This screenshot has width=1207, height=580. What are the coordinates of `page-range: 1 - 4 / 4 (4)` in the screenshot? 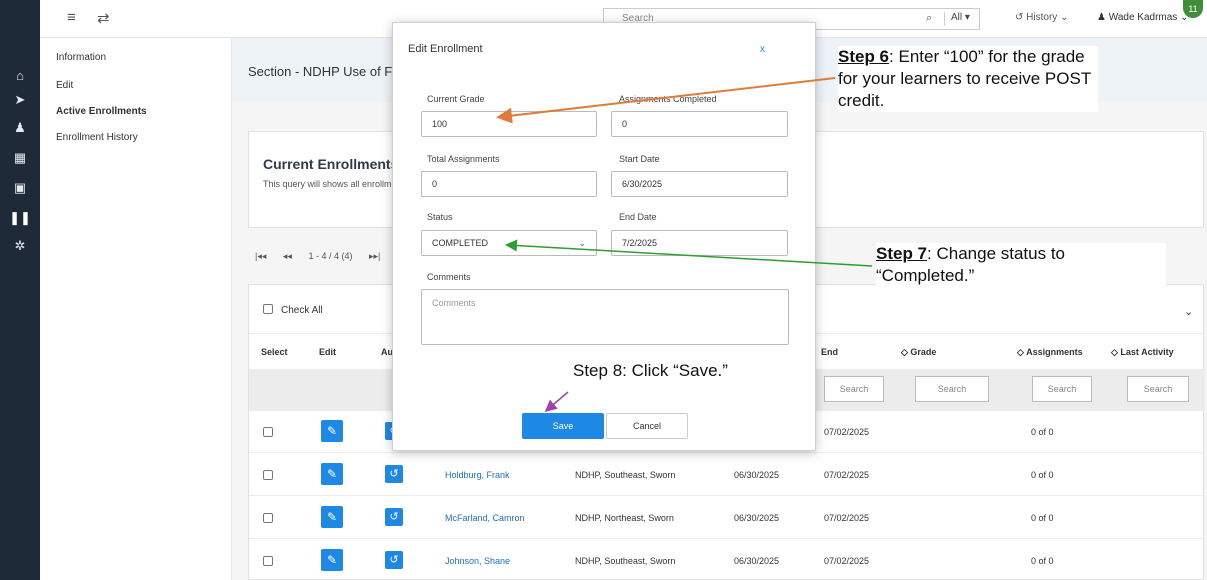 It's located at (330, 256).